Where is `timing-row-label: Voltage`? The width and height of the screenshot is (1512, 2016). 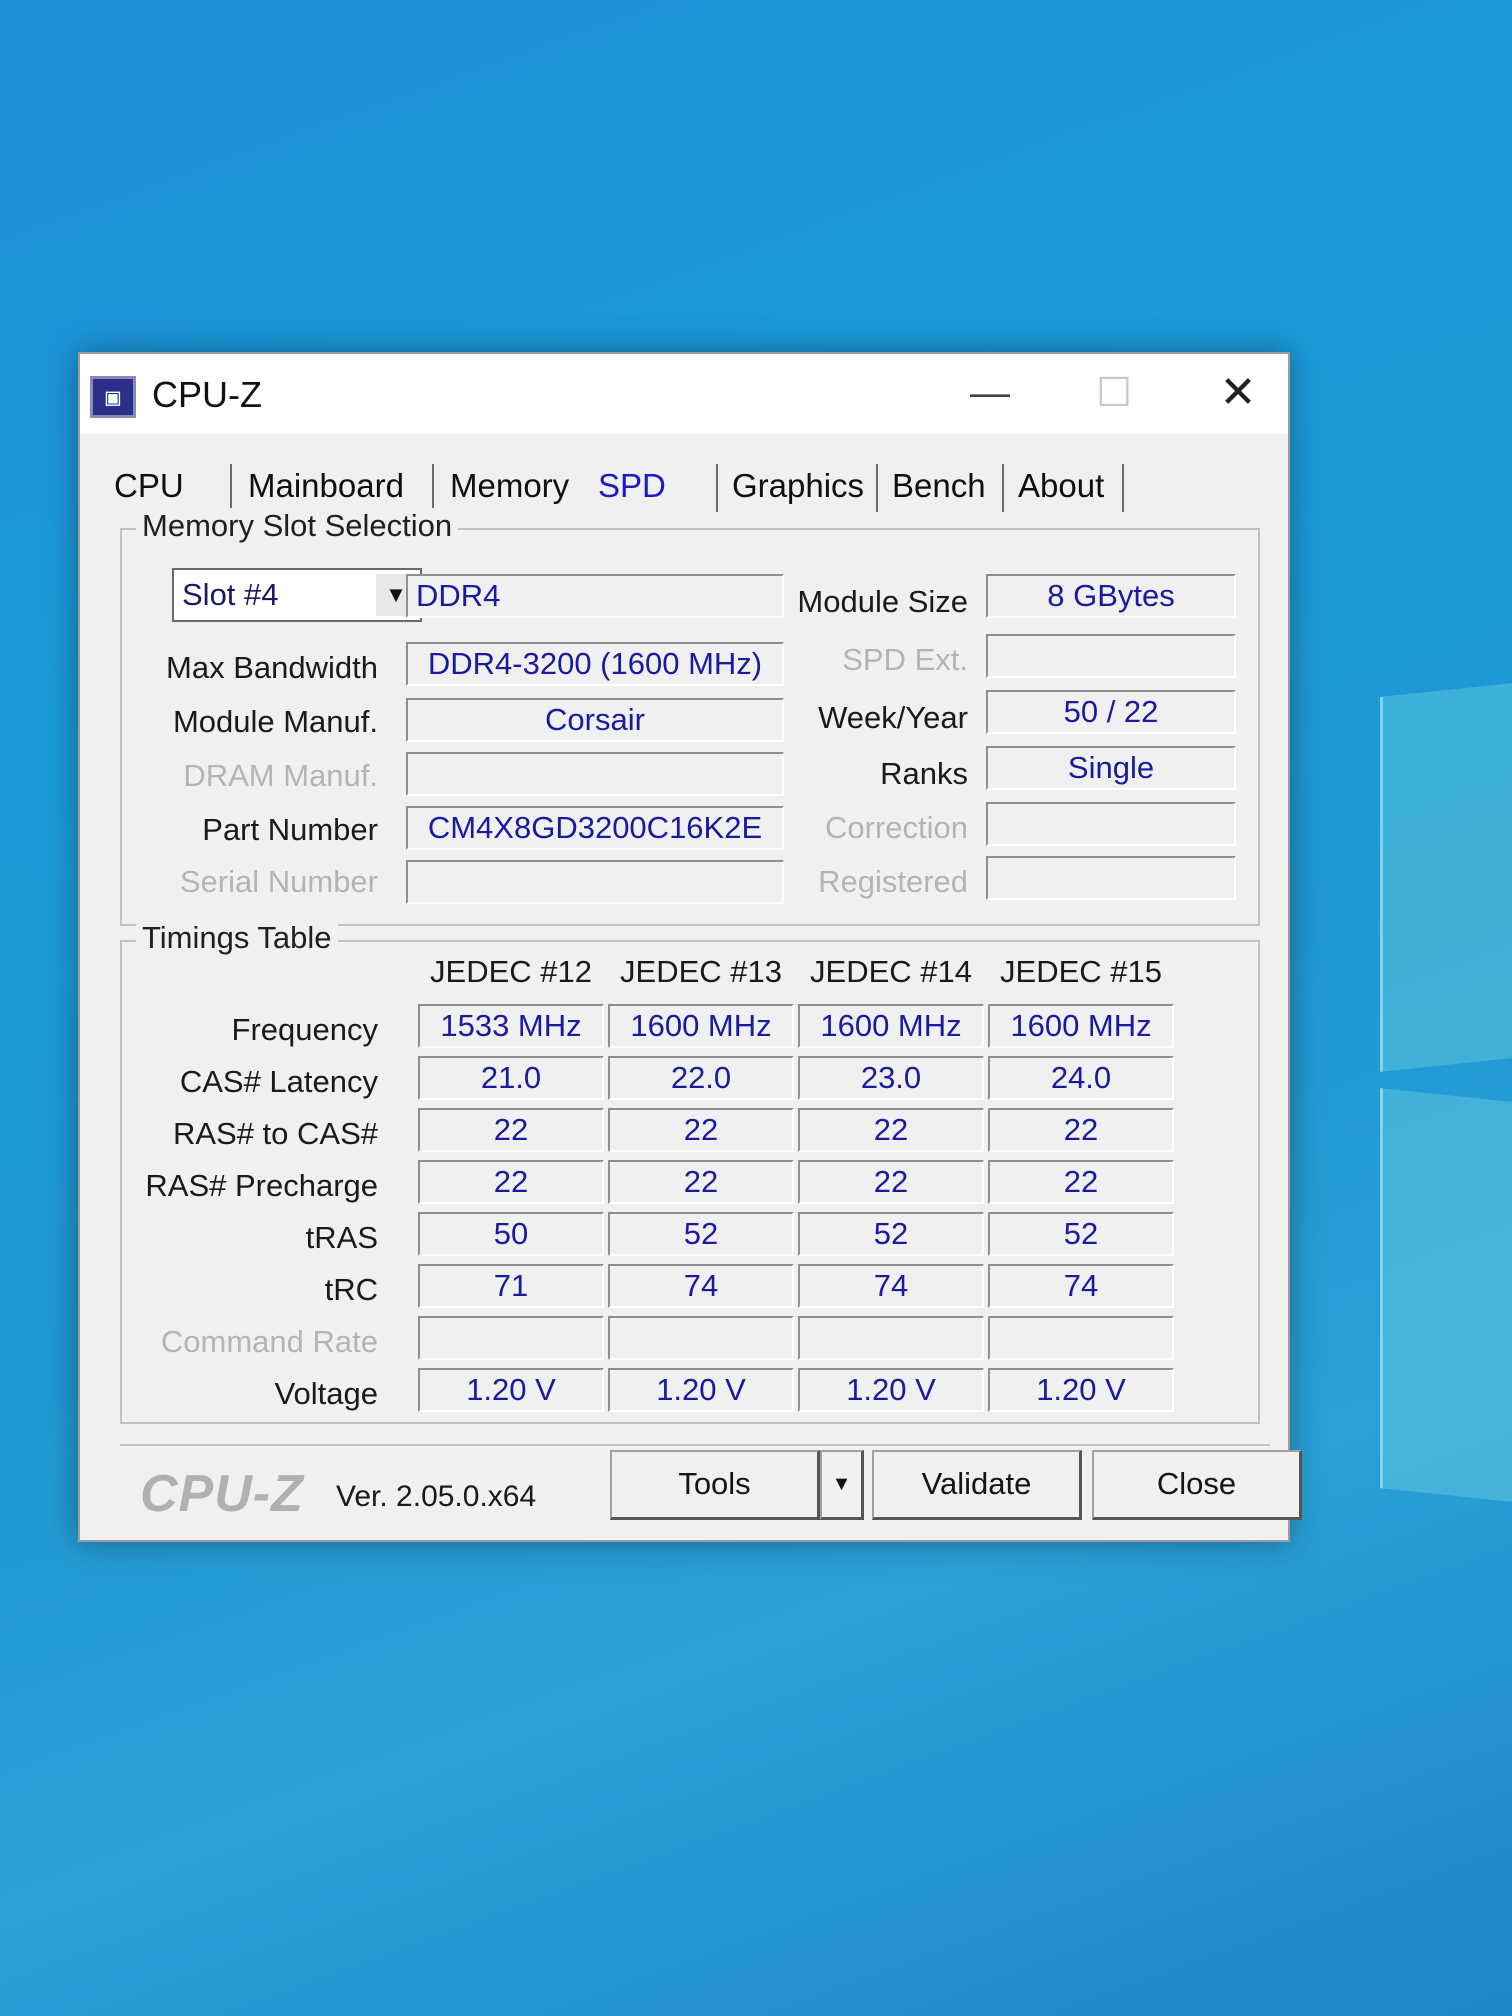 timing-row-label: Voltage is located at coordinates (326, 1393).